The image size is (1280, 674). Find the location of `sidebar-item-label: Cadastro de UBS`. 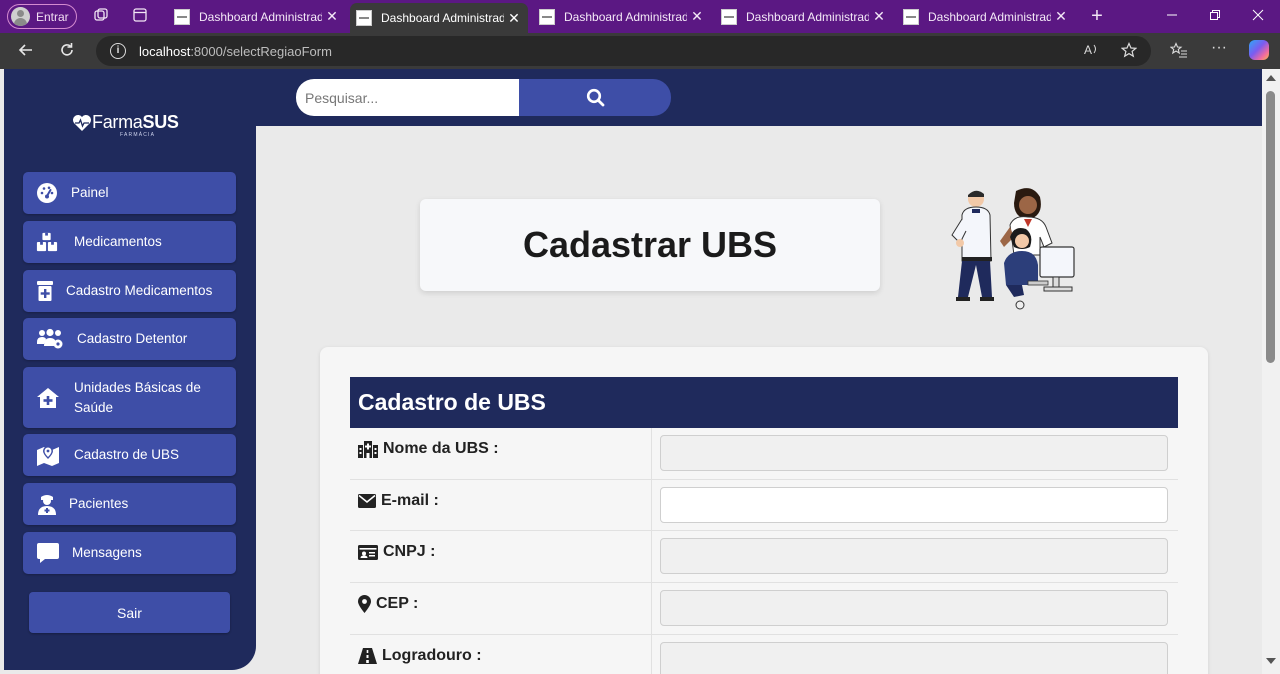

sidebar-item-label: Cadastro de UBS is located at coordinates (127, 454).